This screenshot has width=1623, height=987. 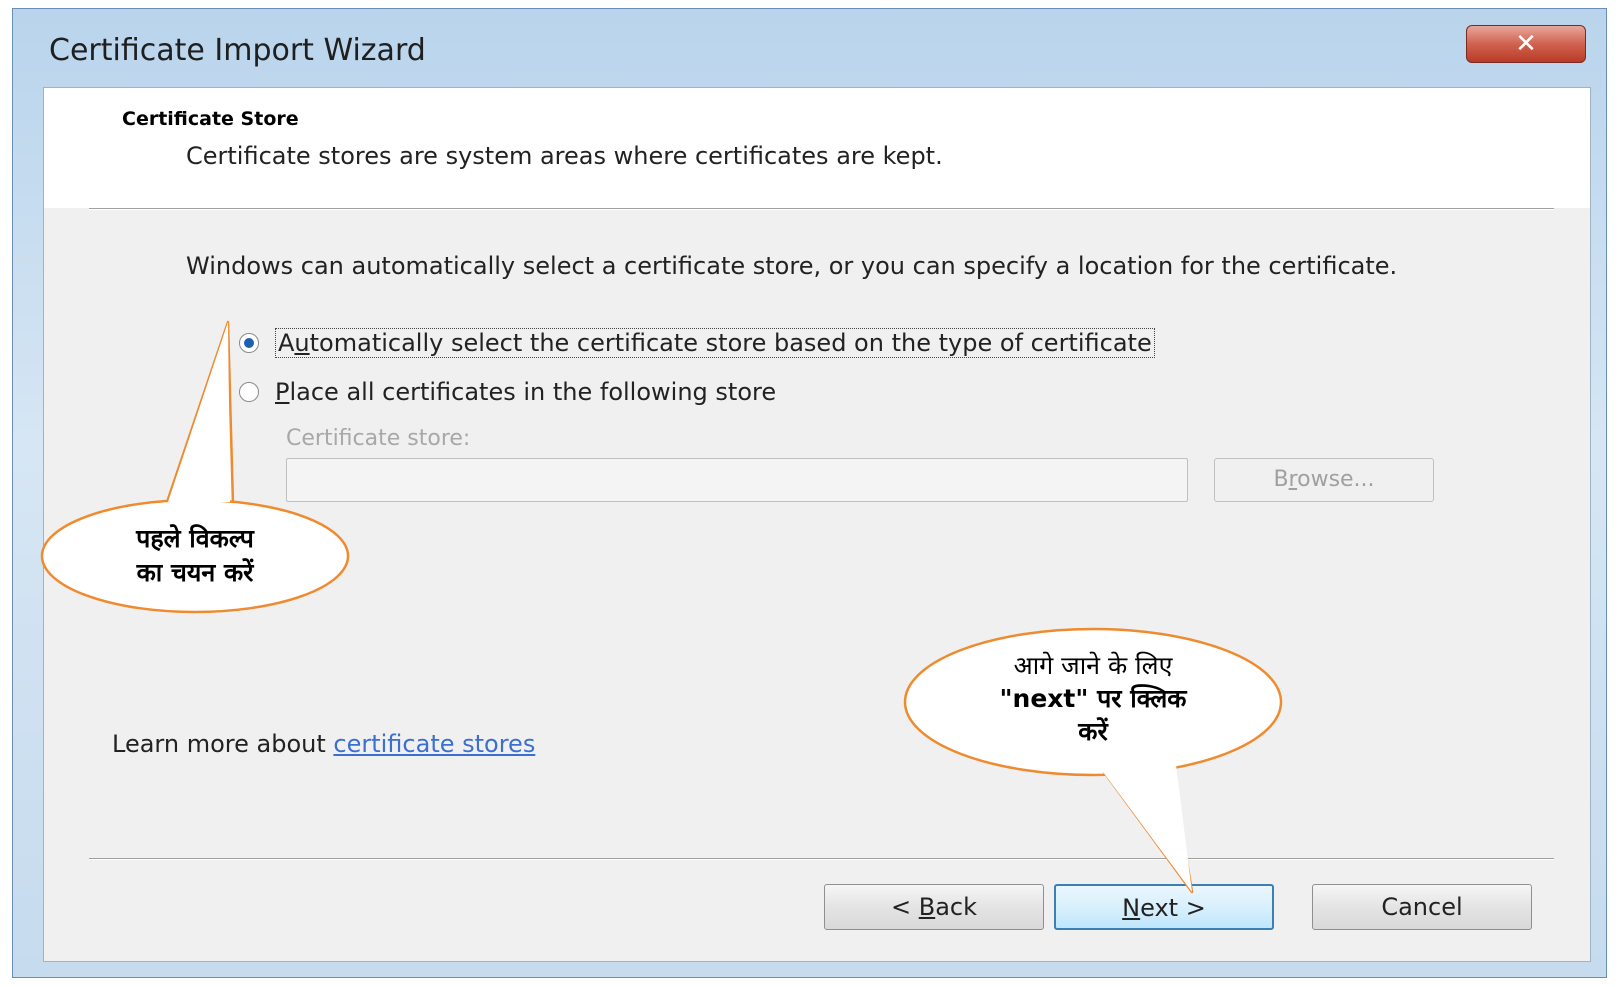 I want to click on callout-right-text: आगे जाने के लिए "next" पर क्लिक करें, so click(x=1093, y=698).